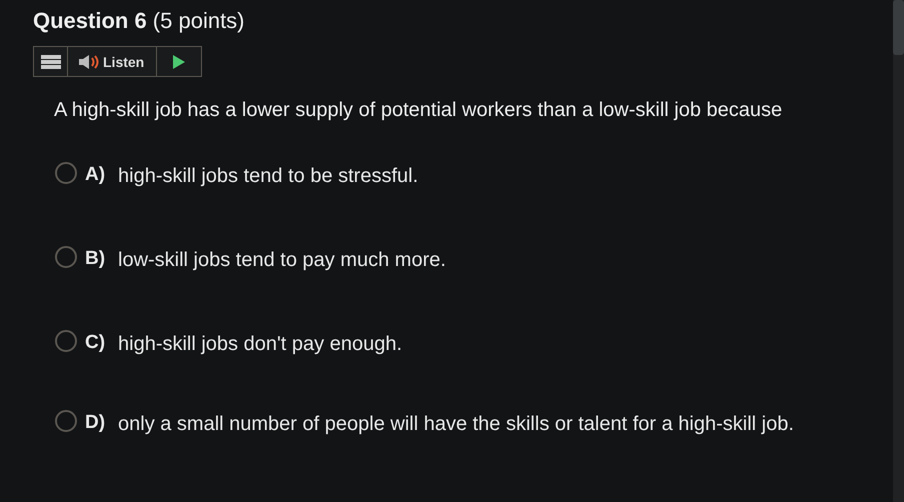 The image size is (904, 502). I want to click on play-icon, so click(179, 61).